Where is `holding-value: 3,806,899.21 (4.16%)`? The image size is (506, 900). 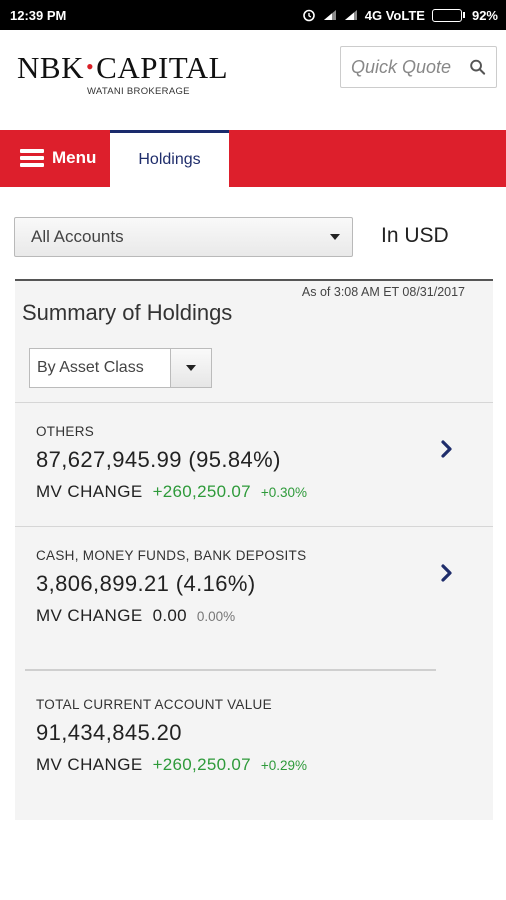
holding-value: 3,806,899.21 (4.16%) is located at coordinates (146, 583).